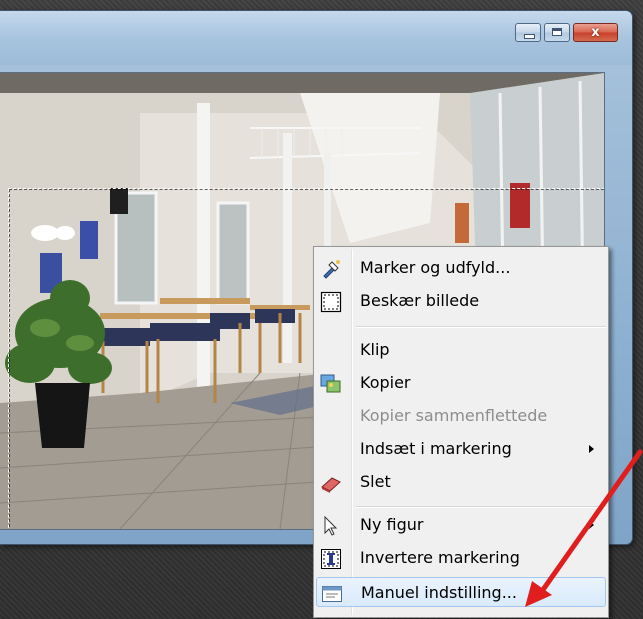 The width and height of the screenshot is (643, 619). I want to click on minimize-icon, so click(529, 36).